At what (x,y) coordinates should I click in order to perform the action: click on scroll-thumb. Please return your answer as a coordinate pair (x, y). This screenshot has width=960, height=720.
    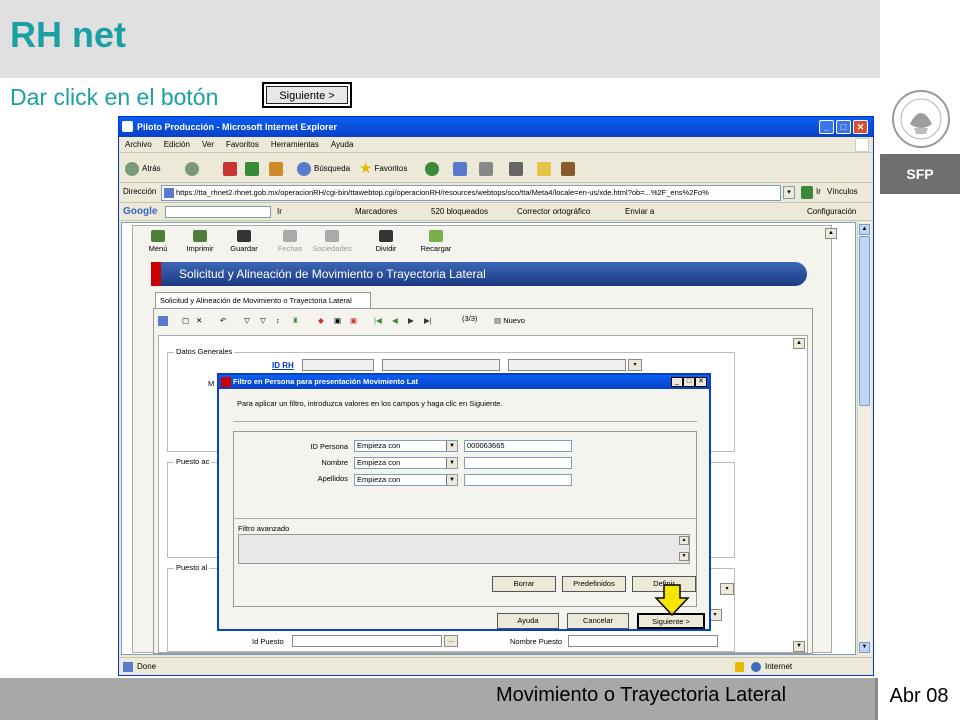
    Looking at the image, I should click on (864, 321).